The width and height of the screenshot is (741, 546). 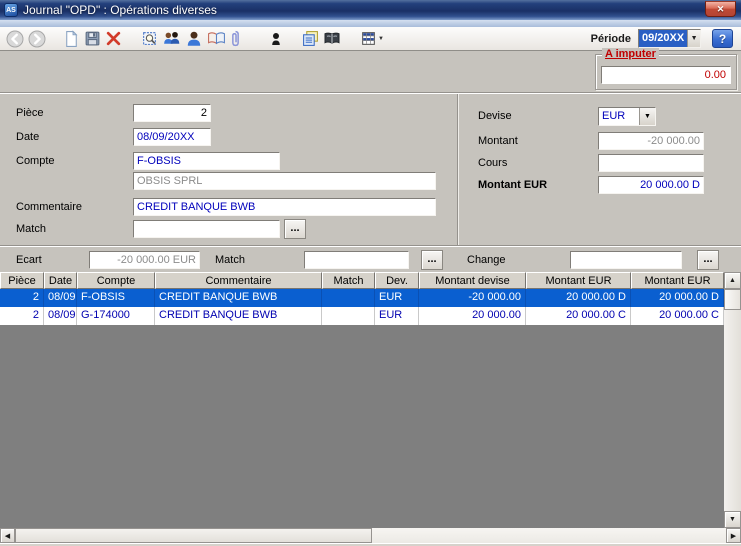 I want to click on devise-value: EUR, so click(x=614, y=116).